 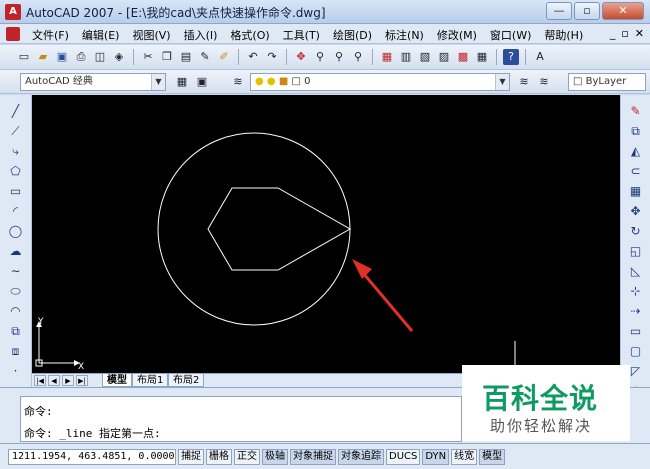 I want to click on polygon-icon: ⬠, so click(x=16, y=171).